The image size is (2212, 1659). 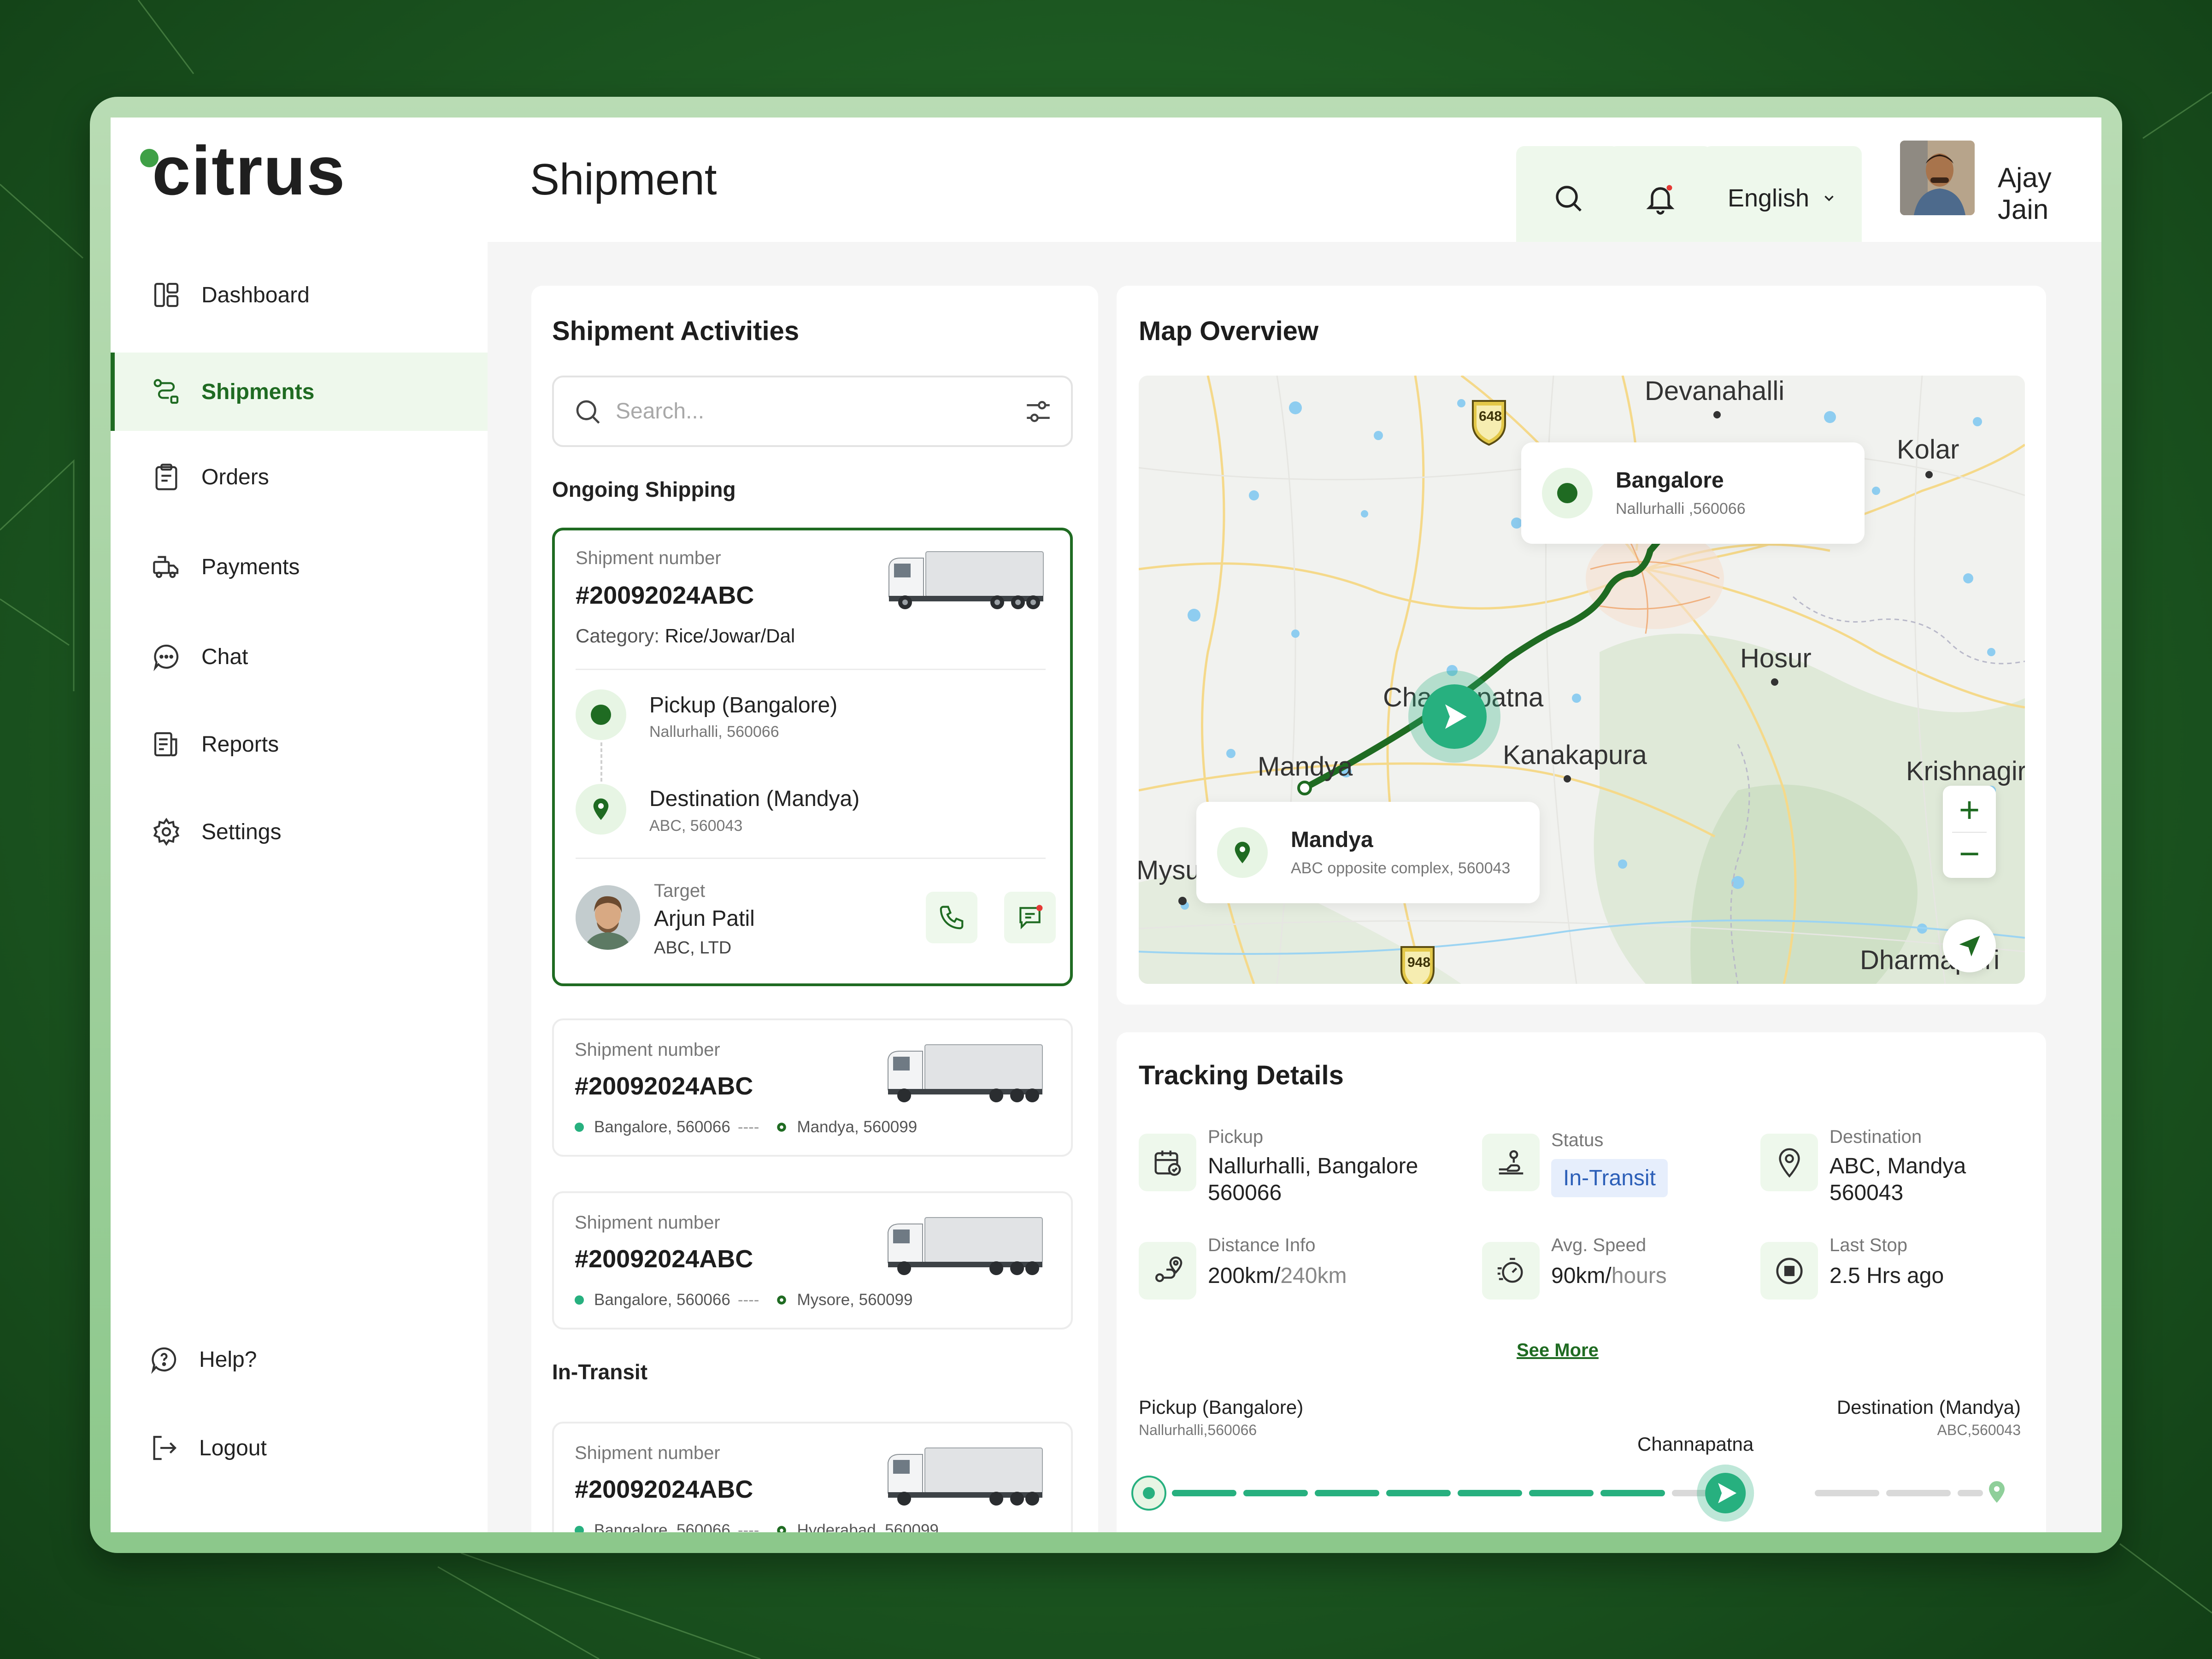 I want to click on sidebar-item-reports: Reports, so click(x=299, y=744).